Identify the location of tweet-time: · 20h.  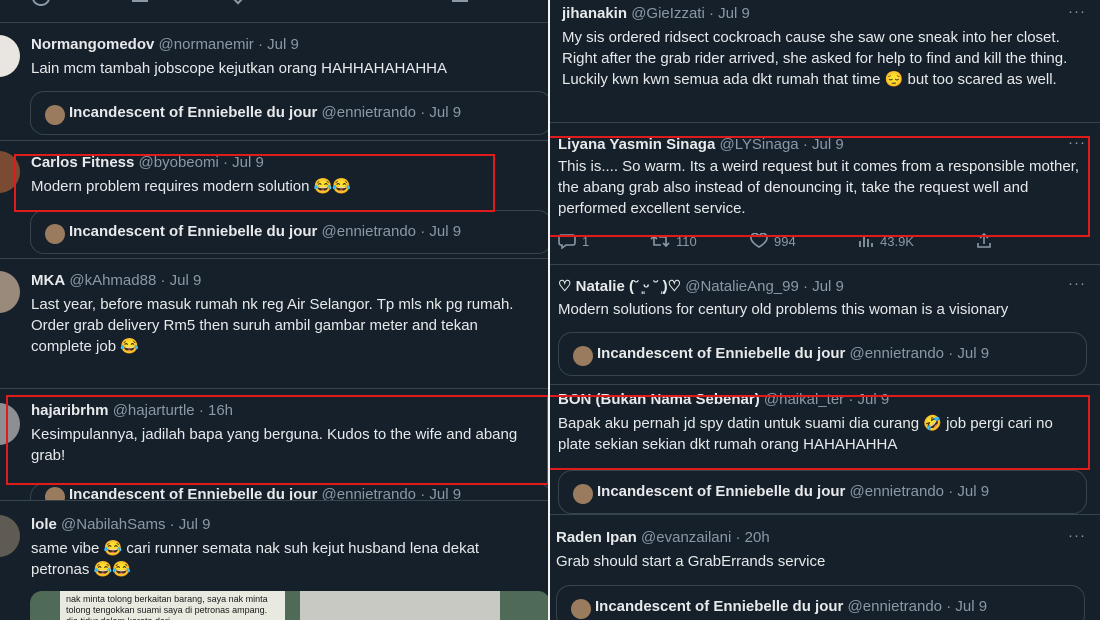
(752, 537).